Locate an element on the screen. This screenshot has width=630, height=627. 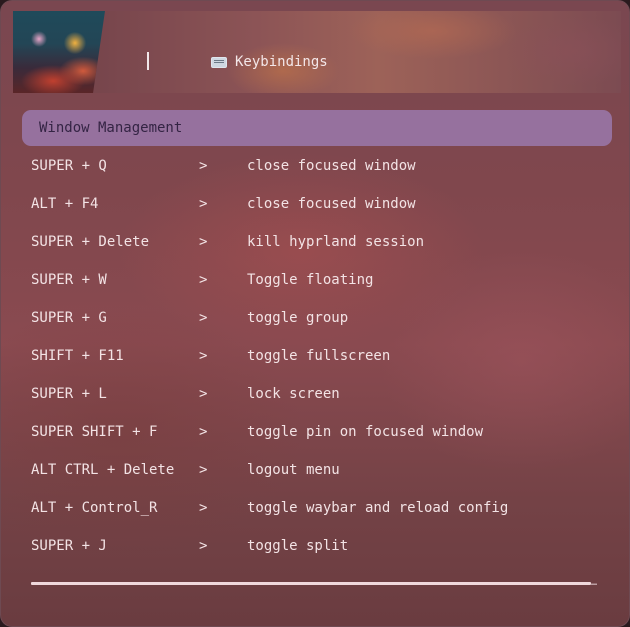
key-combo: ALT CTRL + Delete is located at coordinates (103, 470).